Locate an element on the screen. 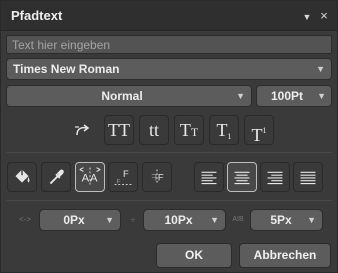  subscript-icon: T1 is located at coordinates (224, 130).